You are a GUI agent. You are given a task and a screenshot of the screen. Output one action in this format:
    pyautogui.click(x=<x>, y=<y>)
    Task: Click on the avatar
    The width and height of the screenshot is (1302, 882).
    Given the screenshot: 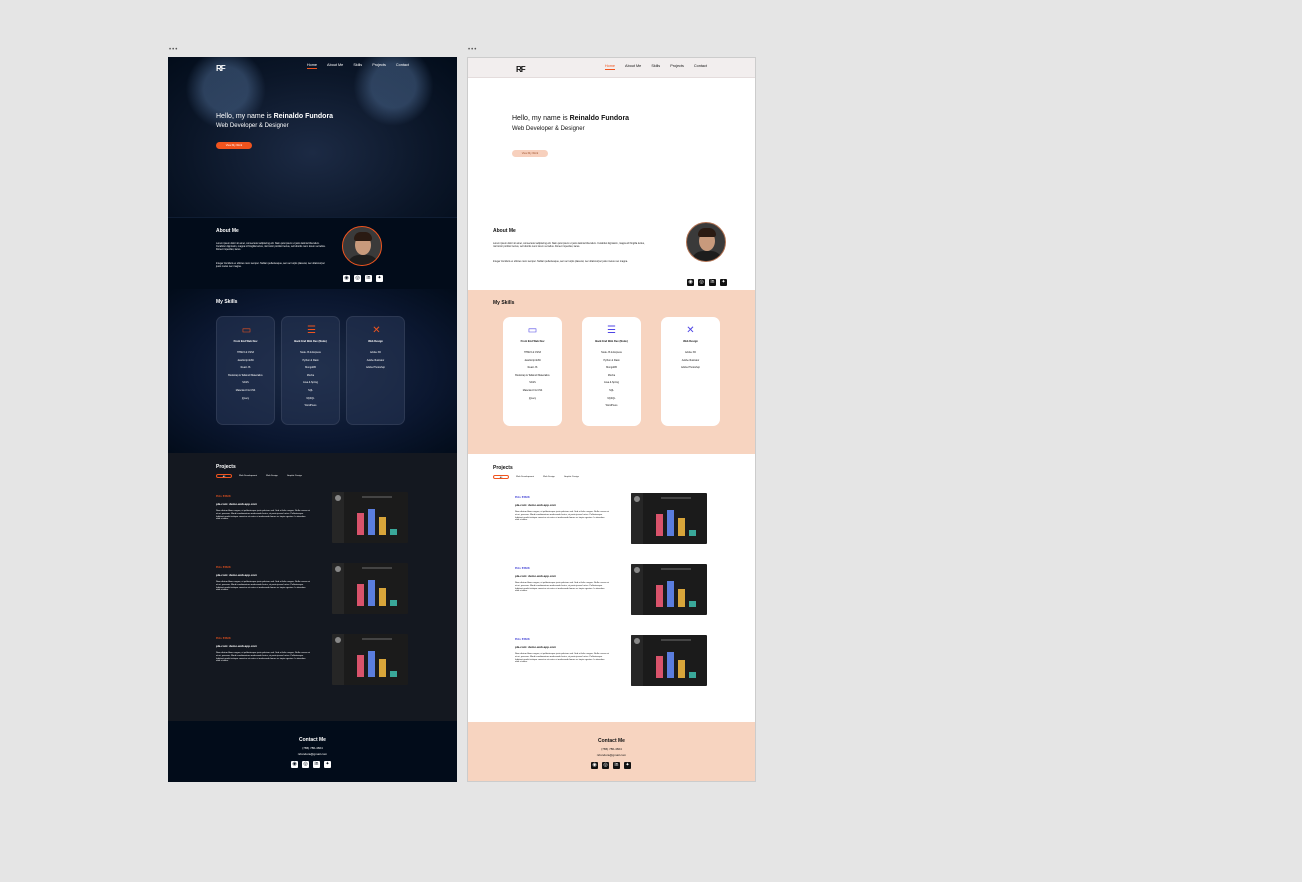 What is the action you would take?
    pyautogui.click(x=362, y=246)
    